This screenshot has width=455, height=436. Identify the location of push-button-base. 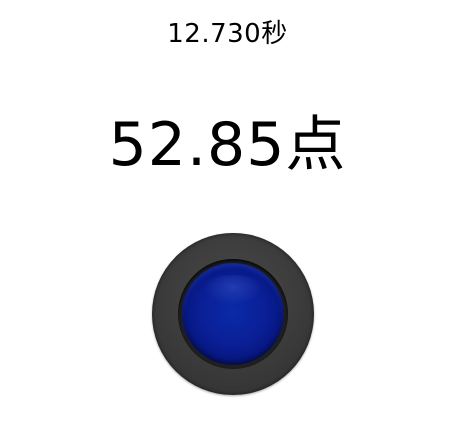
(233, 314).